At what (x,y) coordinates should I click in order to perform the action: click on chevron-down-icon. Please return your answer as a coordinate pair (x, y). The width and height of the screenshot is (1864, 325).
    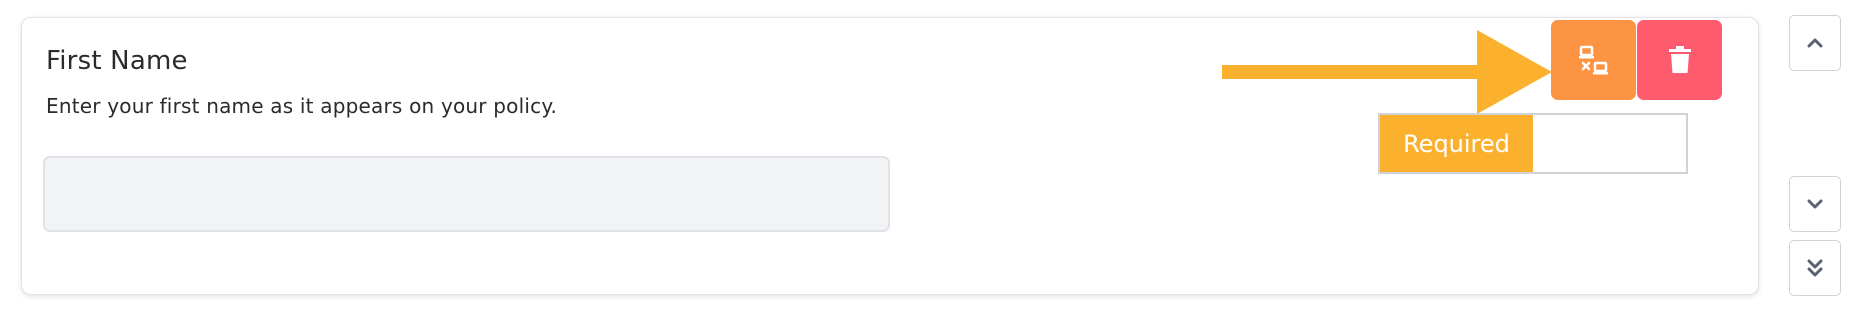
    Looking at the image, I should click on (1815, 204).